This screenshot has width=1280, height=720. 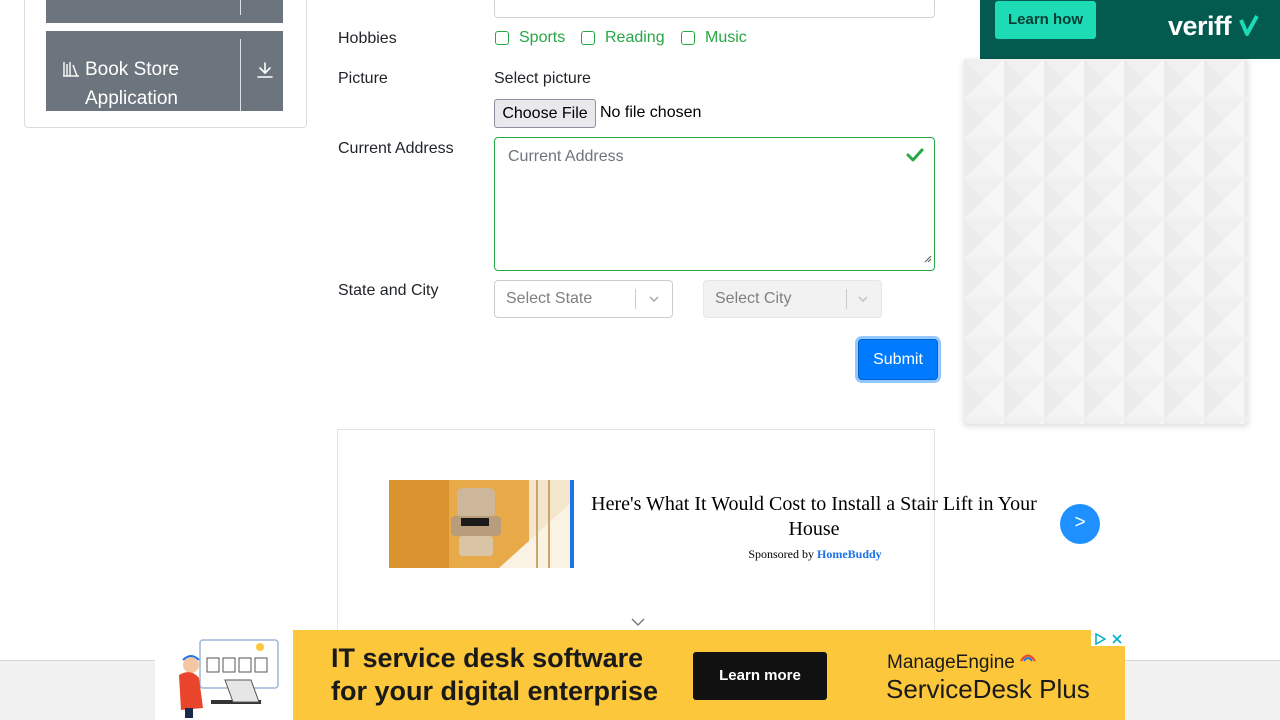 I want to click on sidebar-item-book-store: Book Store Application, so click(x=164, y=71).